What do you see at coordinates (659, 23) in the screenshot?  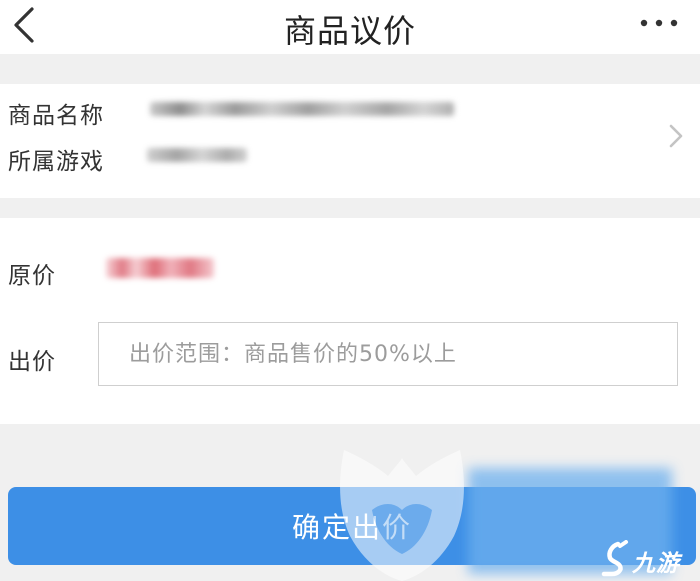 I see `more-options-icon` at bounding box center [659, 23].